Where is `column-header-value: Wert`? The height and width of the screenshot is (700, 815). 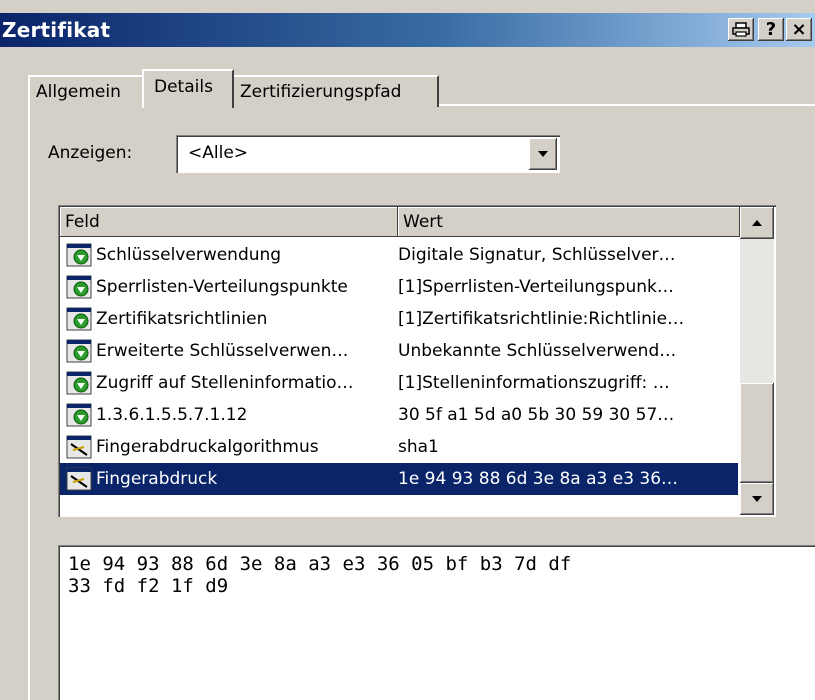 column-header-value: Wert is located at coordinates (569, 222).